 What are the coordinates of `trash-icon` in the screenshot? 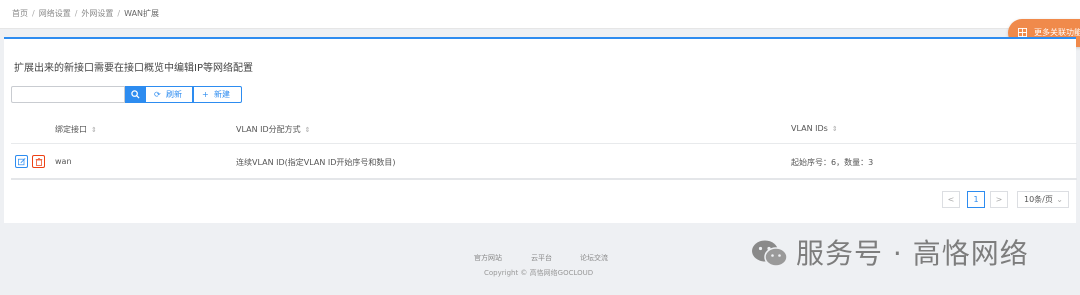 It's located at (39, 162).